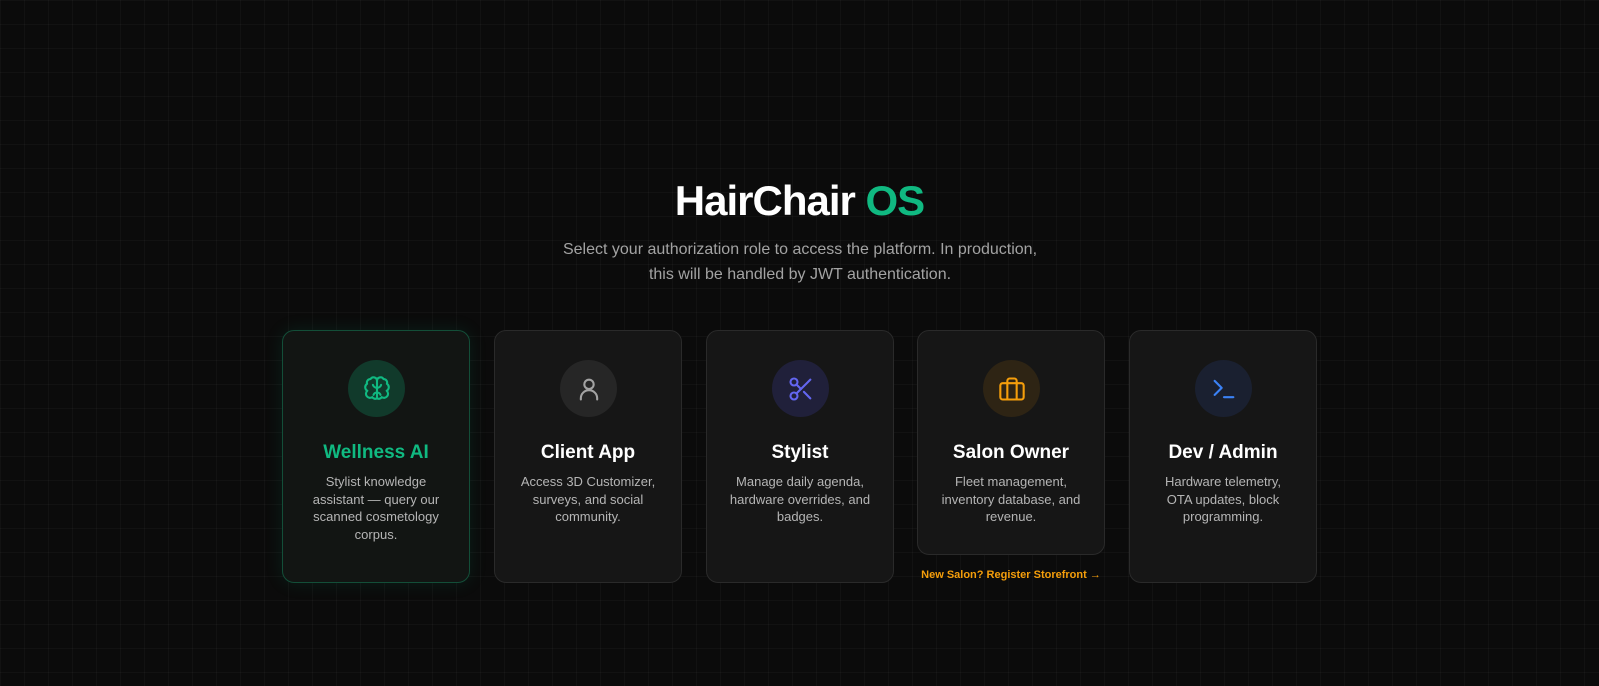 This screenshot has height=686, width=1599. What do you see at coordinates (588, 388) in the screenshot?
I see `user-icon` at bounding box center [588, 388].